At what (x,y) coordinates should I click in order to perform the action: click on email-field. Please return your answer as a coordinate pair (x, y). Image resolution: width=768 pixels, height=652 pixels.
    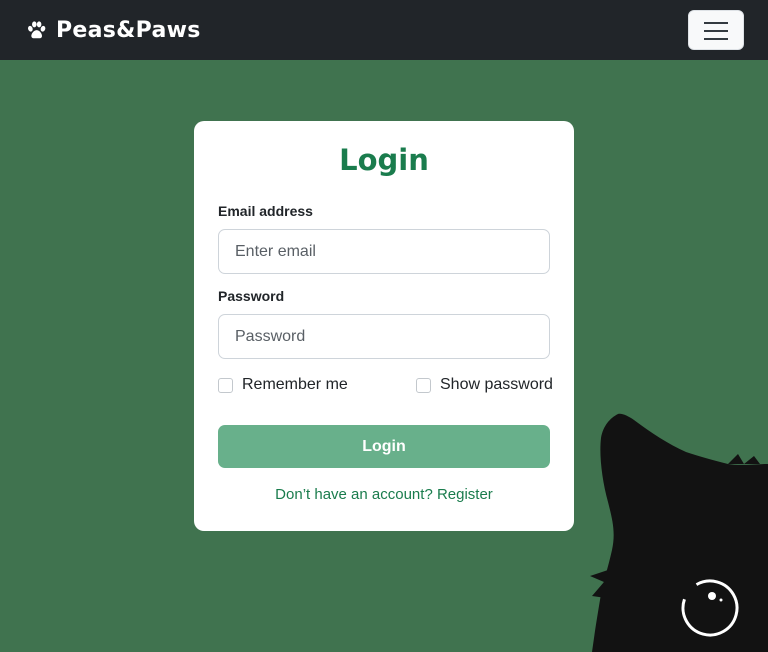
    Looking at the image, I should click on (384, 251).